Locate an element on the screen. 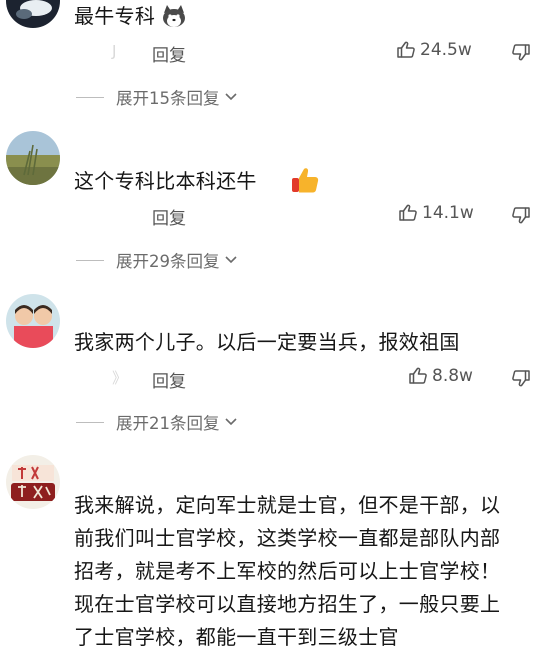 The image size is (549, 654). expand-replies-label: 展开15条回复 is located at coordinates (168, 98).